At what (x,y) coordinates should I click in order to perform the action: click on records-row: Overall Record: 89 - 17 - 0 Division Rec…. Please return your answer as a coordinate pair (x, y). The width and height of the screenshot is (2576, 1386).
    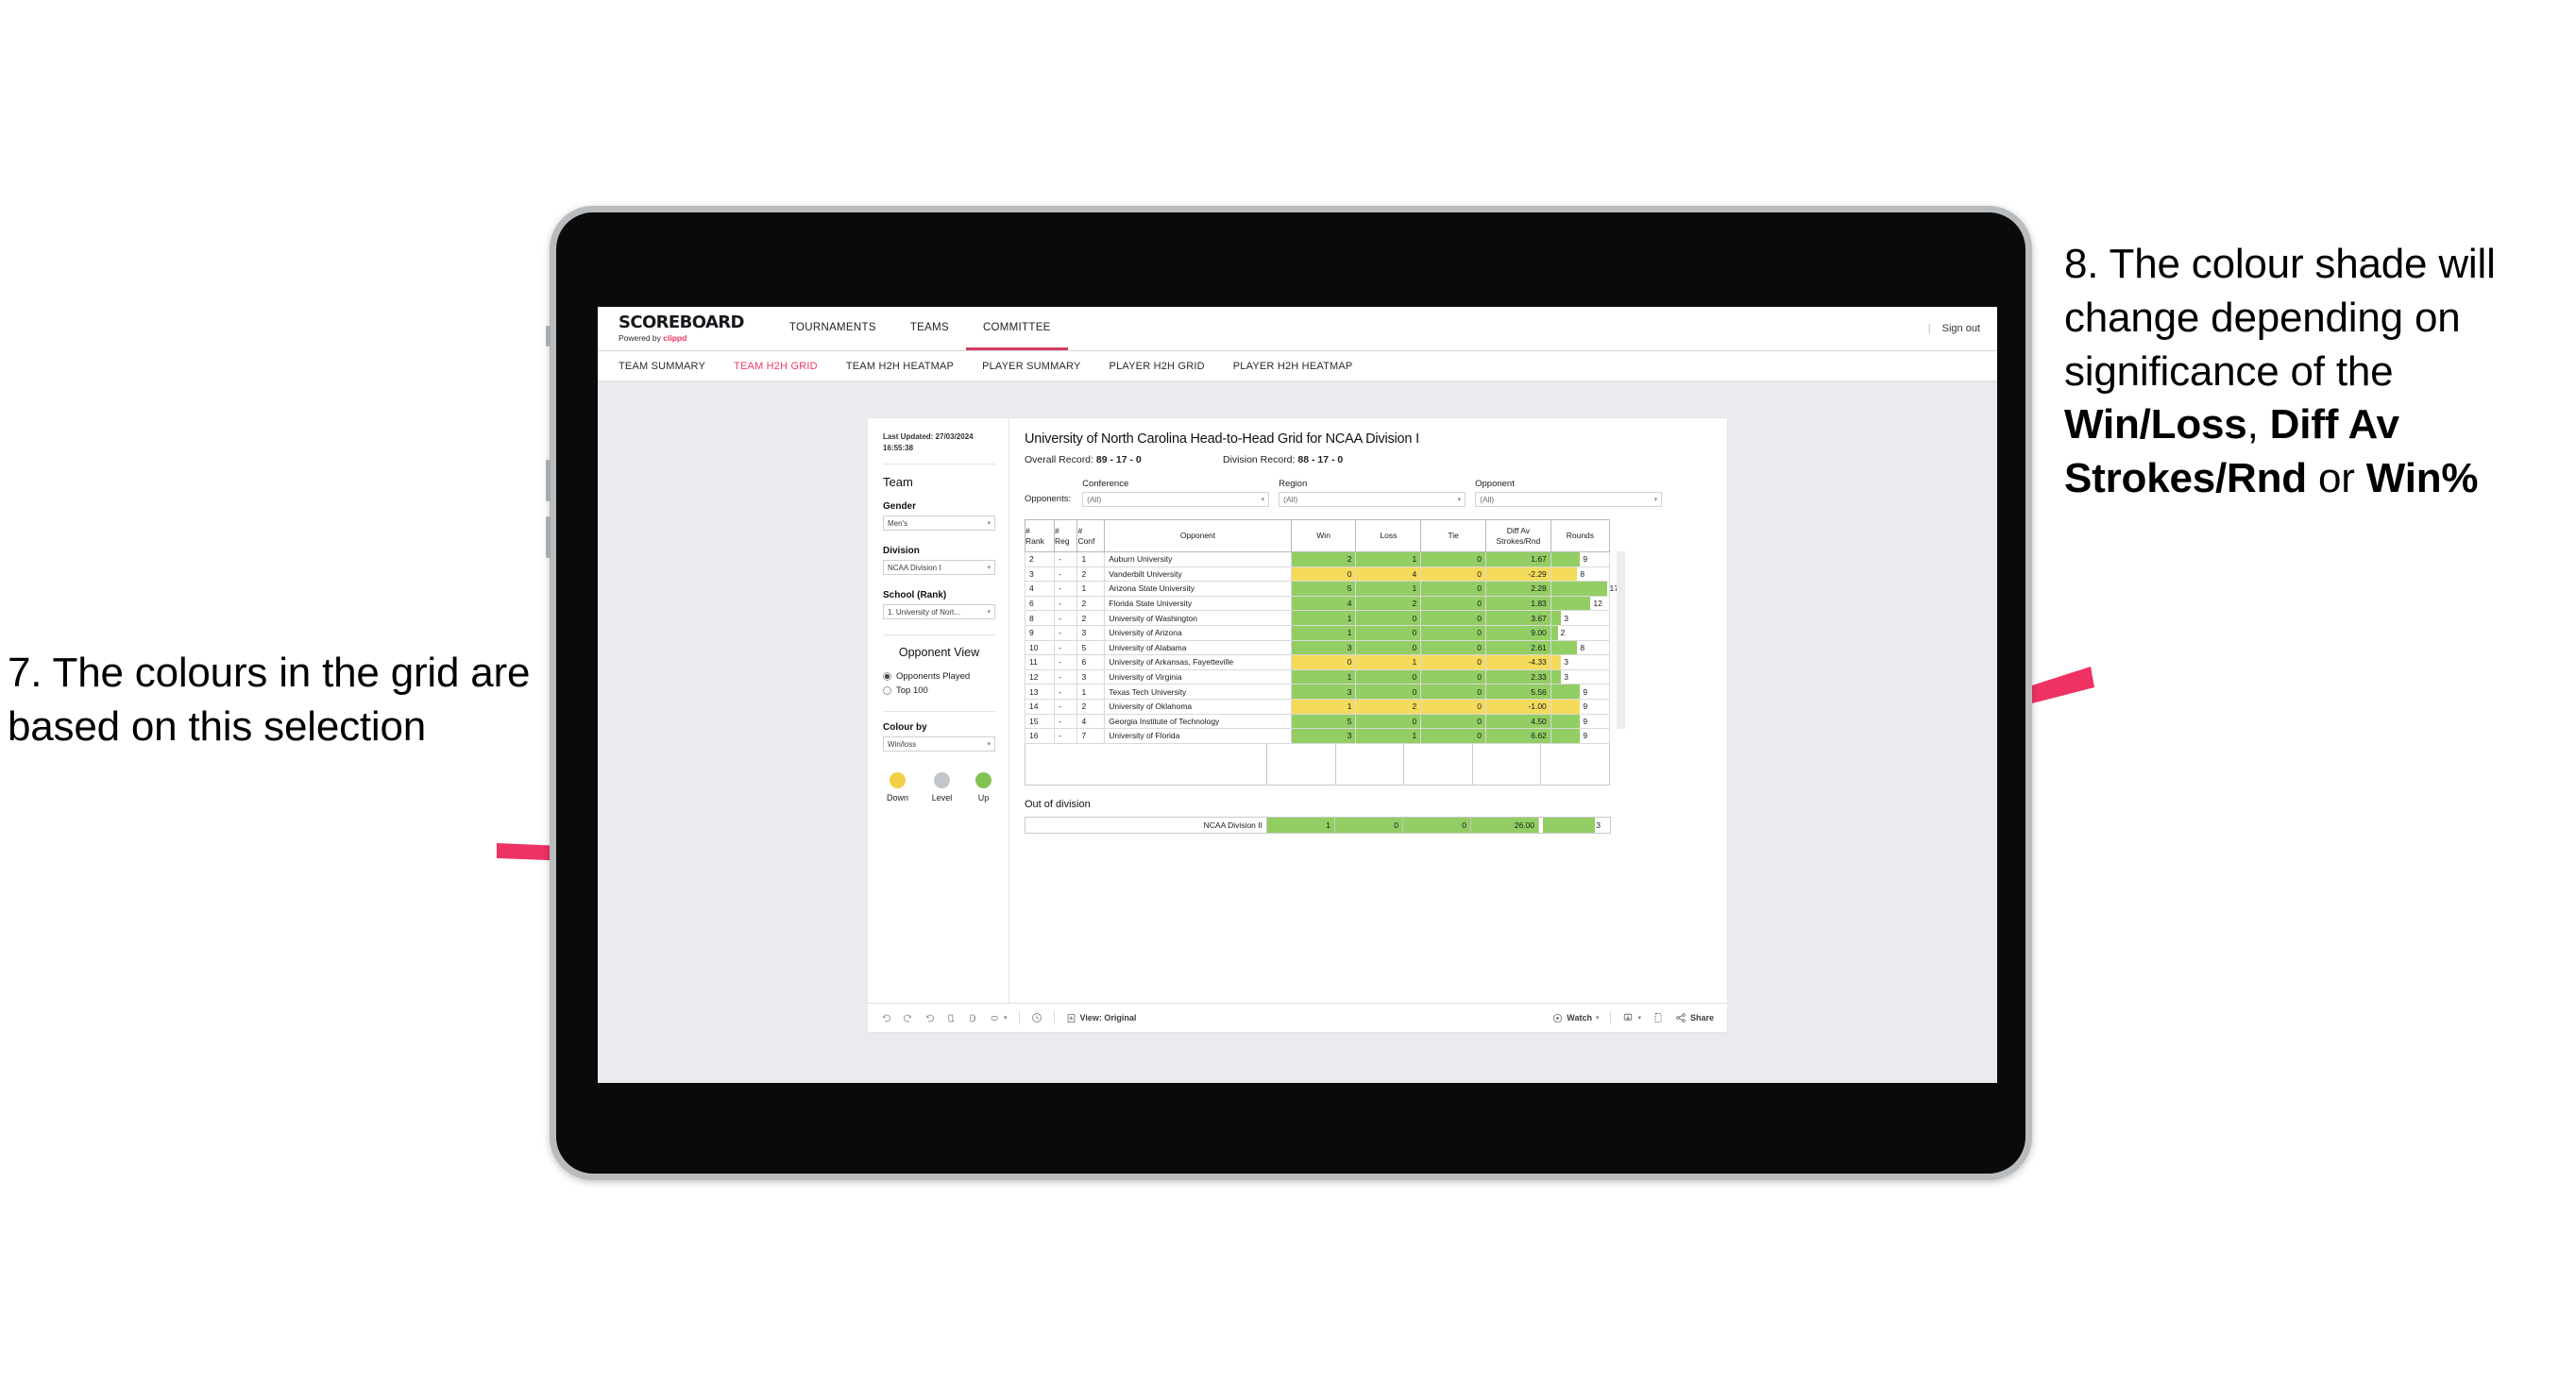
    Looking at the image, I should click on (1368, 459).